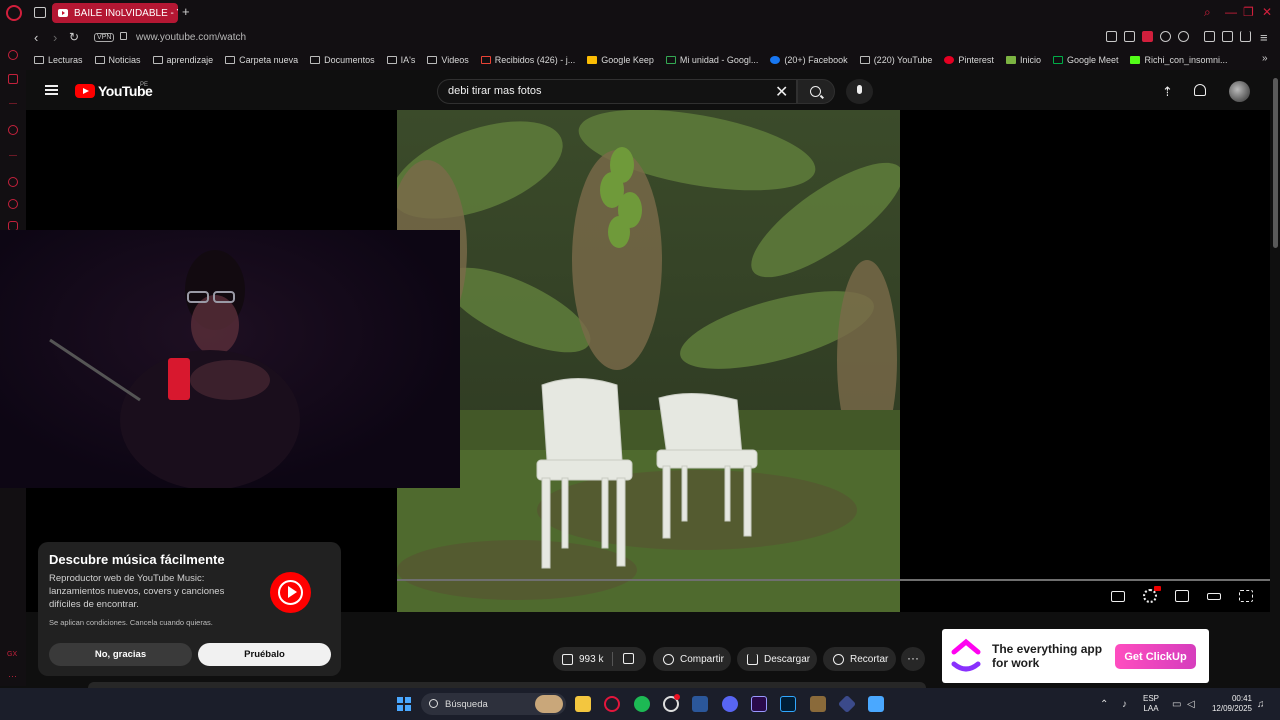 The width and height of the screenshot is (1280, 720). What do you see at coordinates (58, 60) in the screenshot?
I see `bookmark-item: Lecturas` at bounding box center [58, 60].